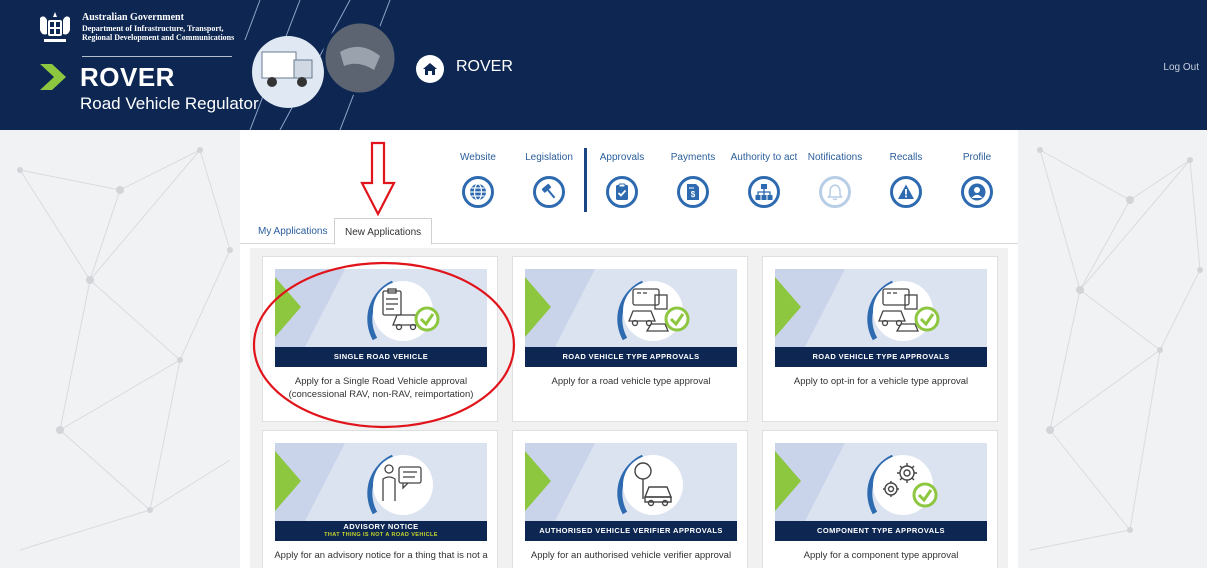  I want to click on nav-label: Approvals, so click(622, 157).